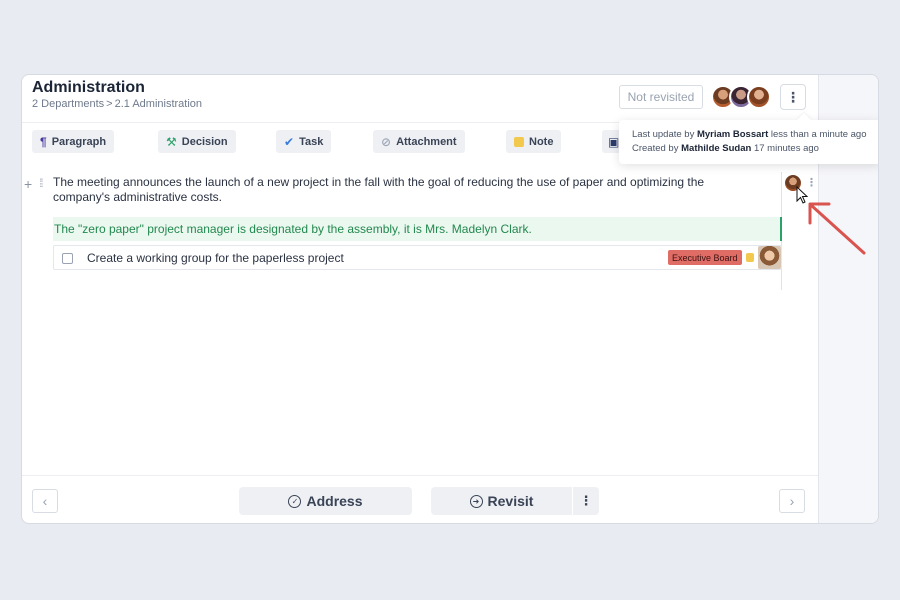 This screenshot has height=600, width=900. What do you see at coordinates (786, 148) in the screenshot?
I see `tooltip-text: 17 minutes ago` at bounding box center [786, 148].